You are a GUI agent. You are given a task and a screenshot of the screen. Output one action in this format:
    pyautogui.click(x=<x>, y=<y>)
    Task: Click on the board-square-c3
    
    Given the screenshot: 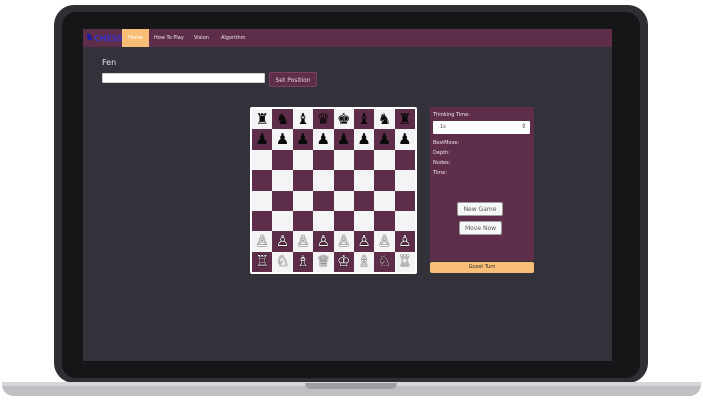 What is the action you would take?
    pyautogui.click(x=303, y=221)
    